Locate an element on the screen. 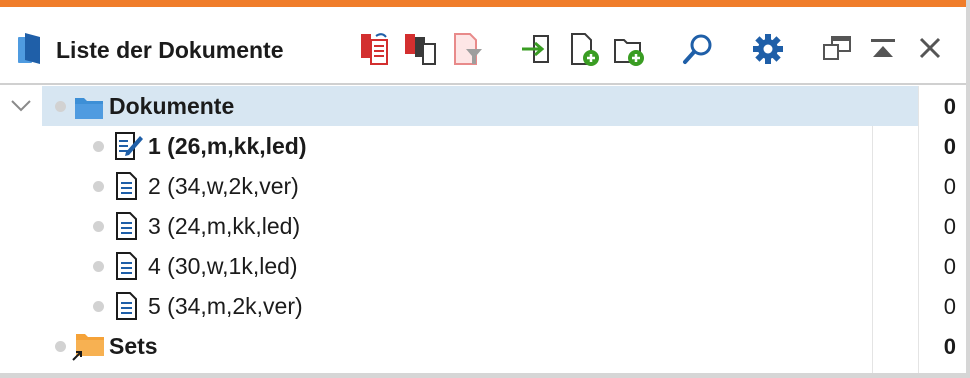  tree-root-count: 0 is located at coordinates (949, 106).